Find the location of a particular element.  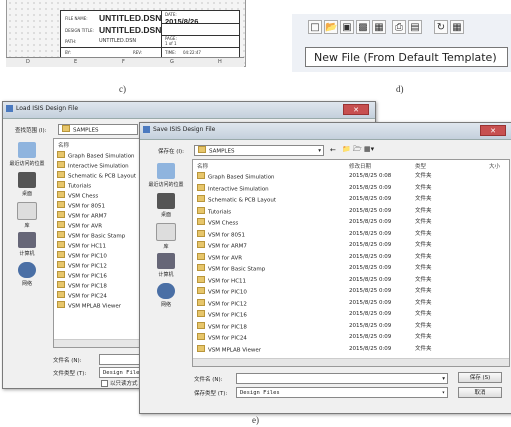

savein-value: SAMPLES is located at coordinates (222, 151).